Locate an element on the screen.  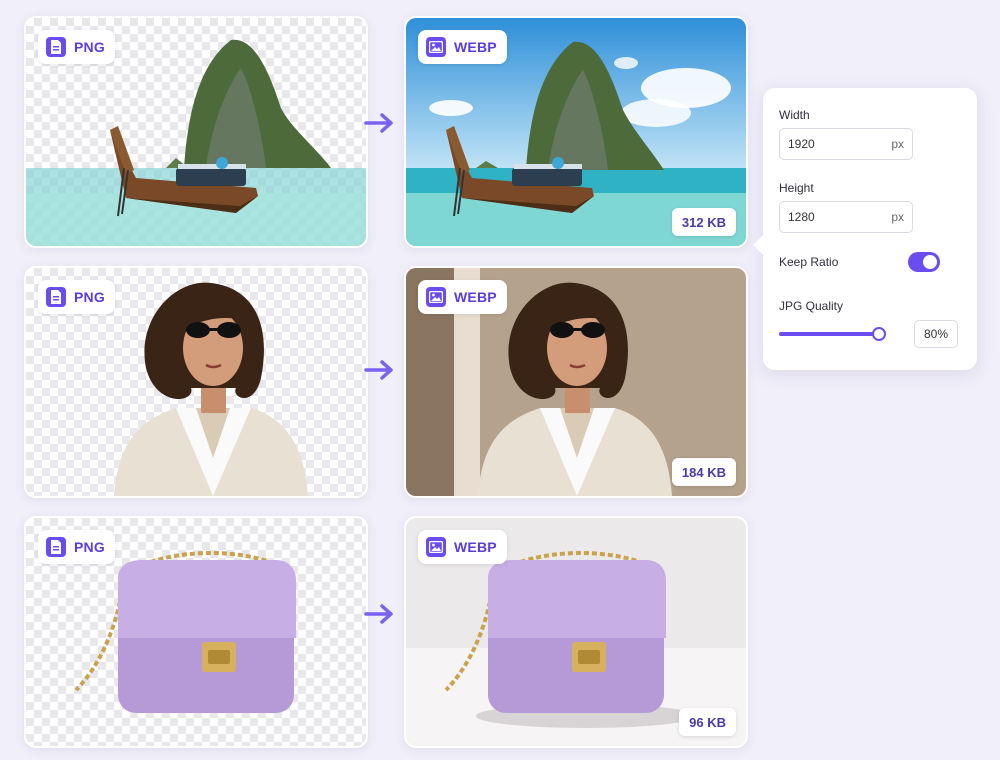
output-image-card: WEBP 312 KB is located at coordinates (576, 132).